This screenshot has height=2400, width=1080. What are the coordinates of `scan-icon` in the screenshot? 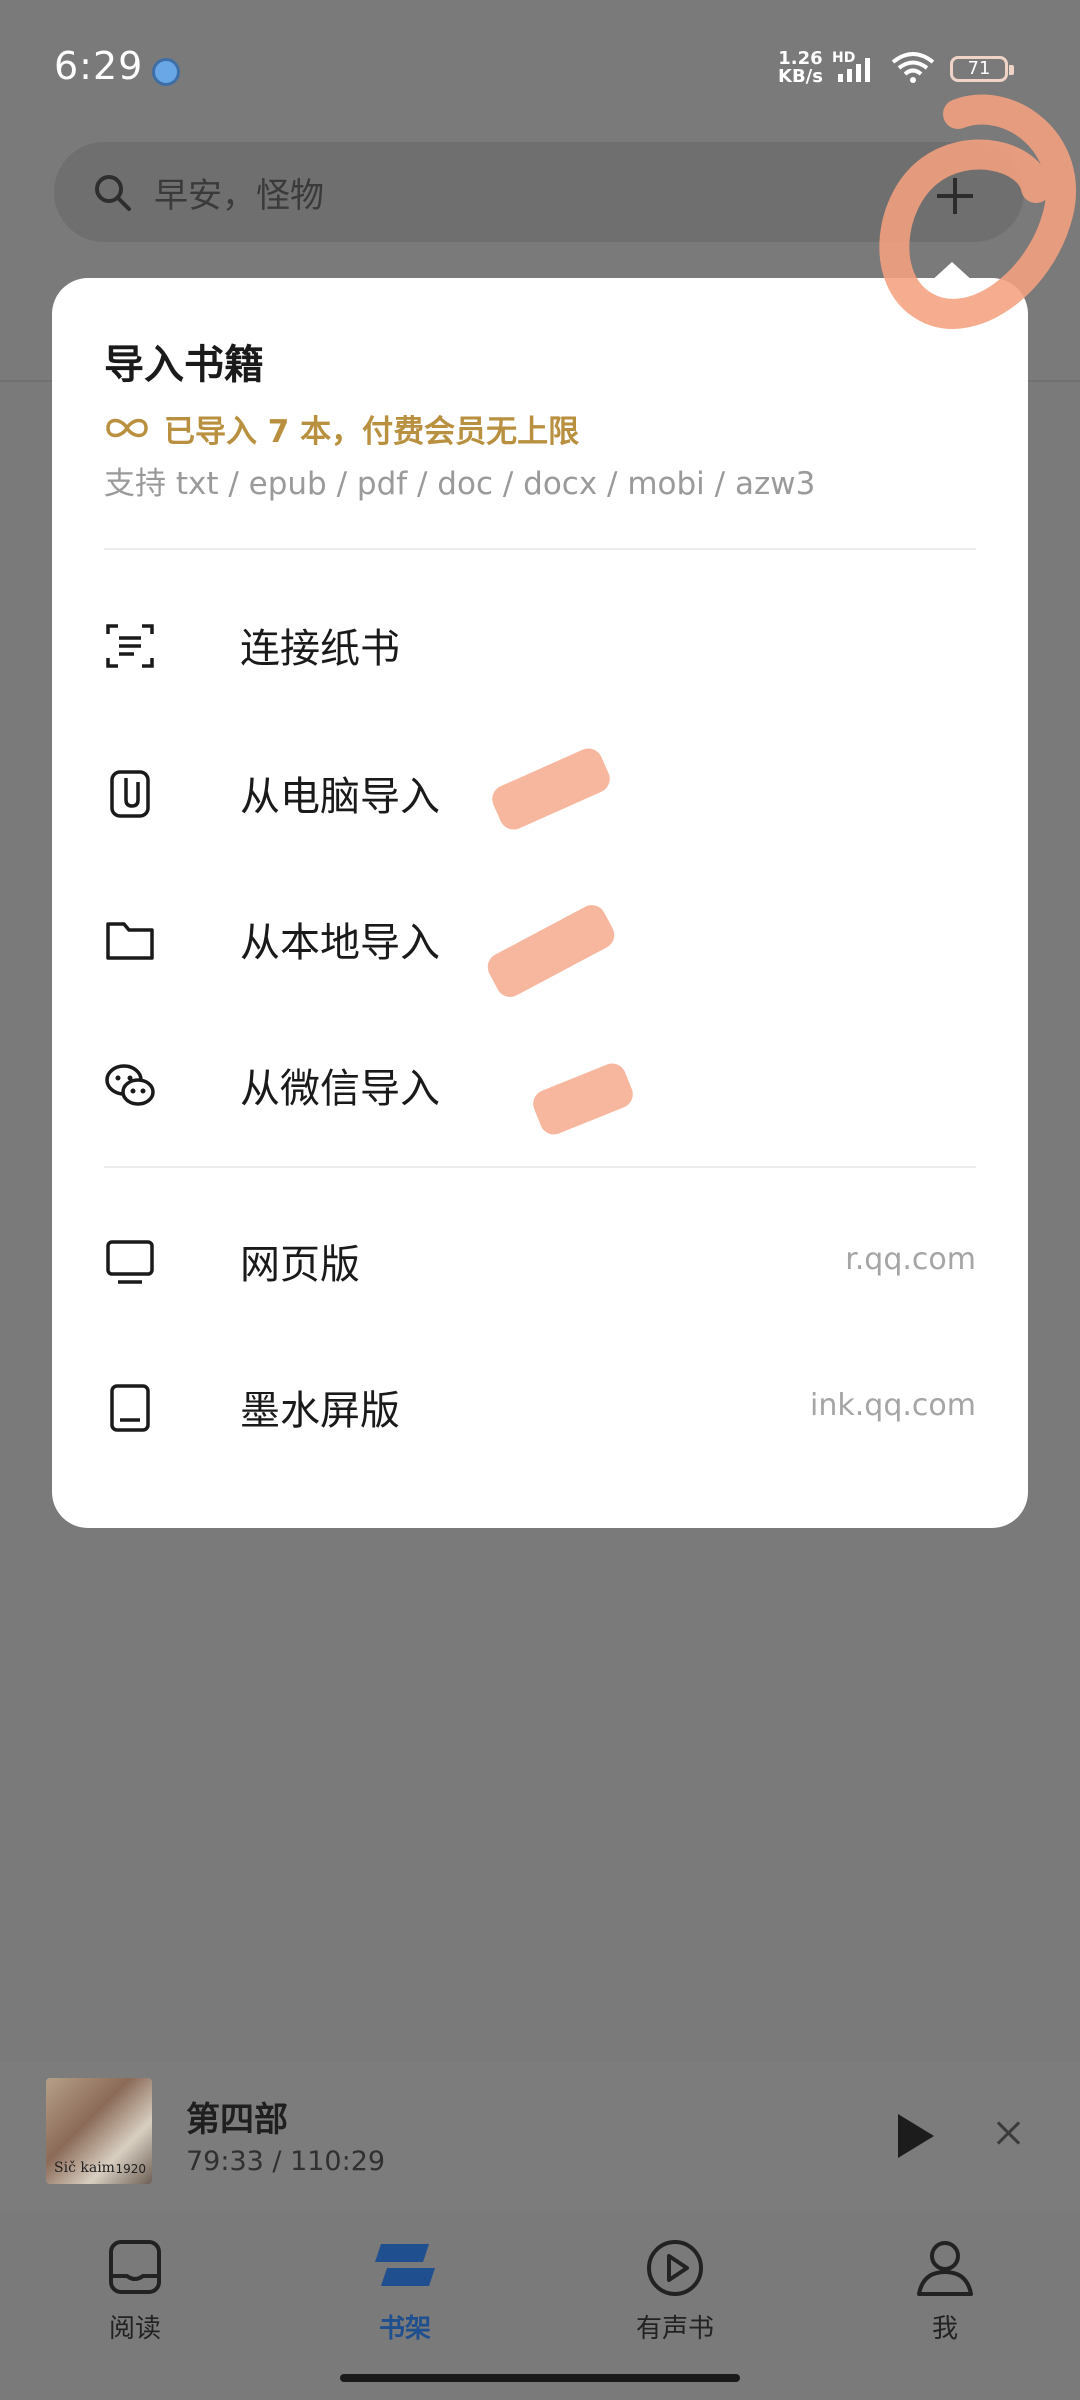 It's located at (130, 646).